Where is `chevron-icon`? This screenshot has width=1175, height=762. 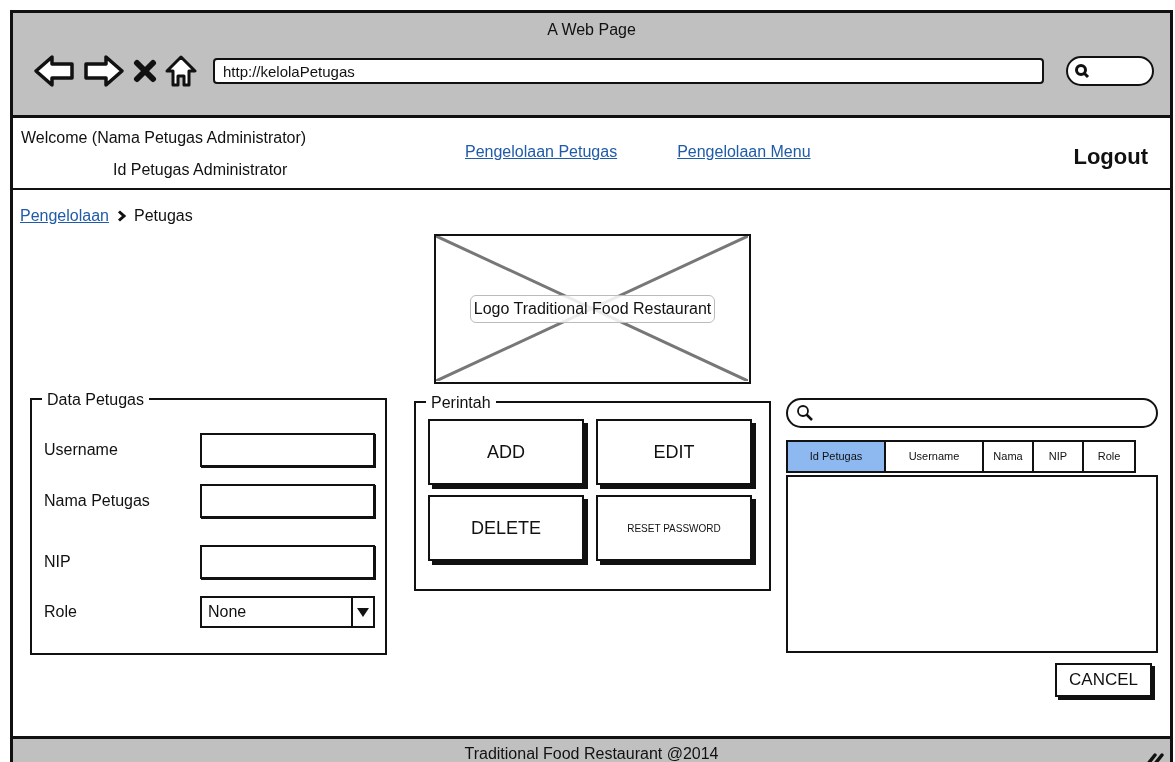
chevron-icon is located at coordinates (121, 216).